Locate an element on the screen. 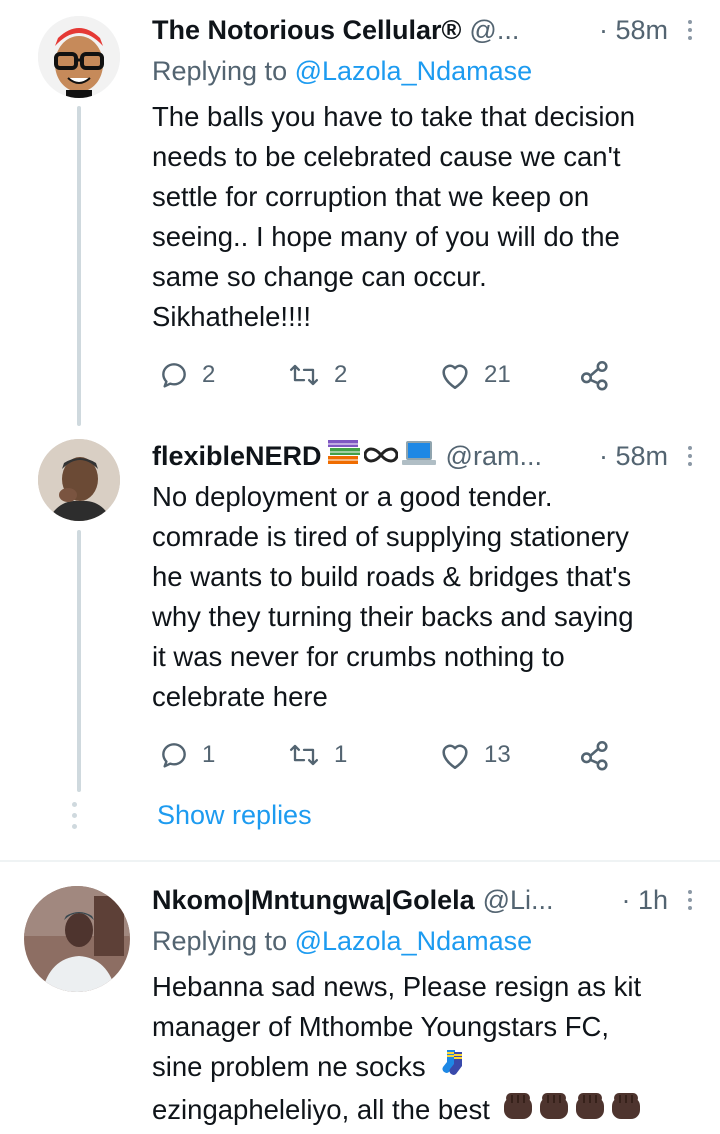  timestamp: · 1h is located at coordinates (637, 900).